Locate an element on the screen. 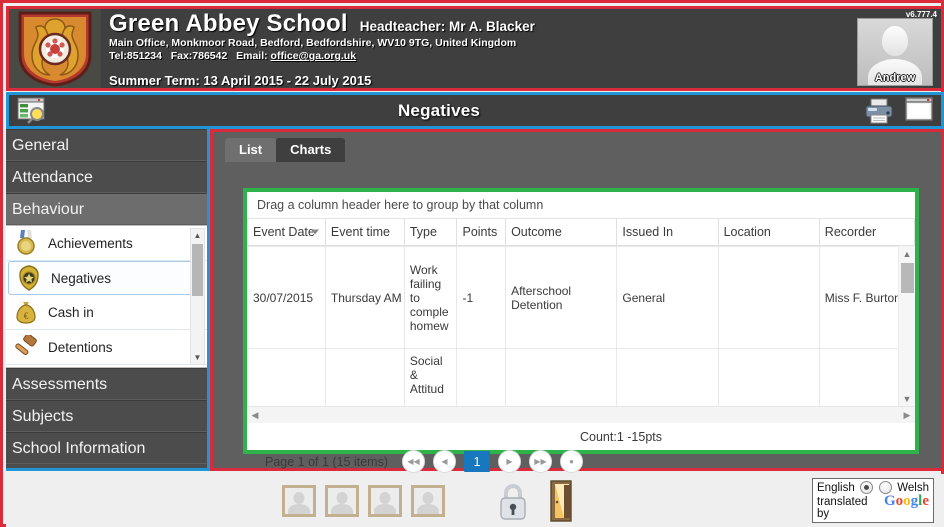 The image size is (944, 527). submenu-label: Achievements is located at coordinates (90, 243).